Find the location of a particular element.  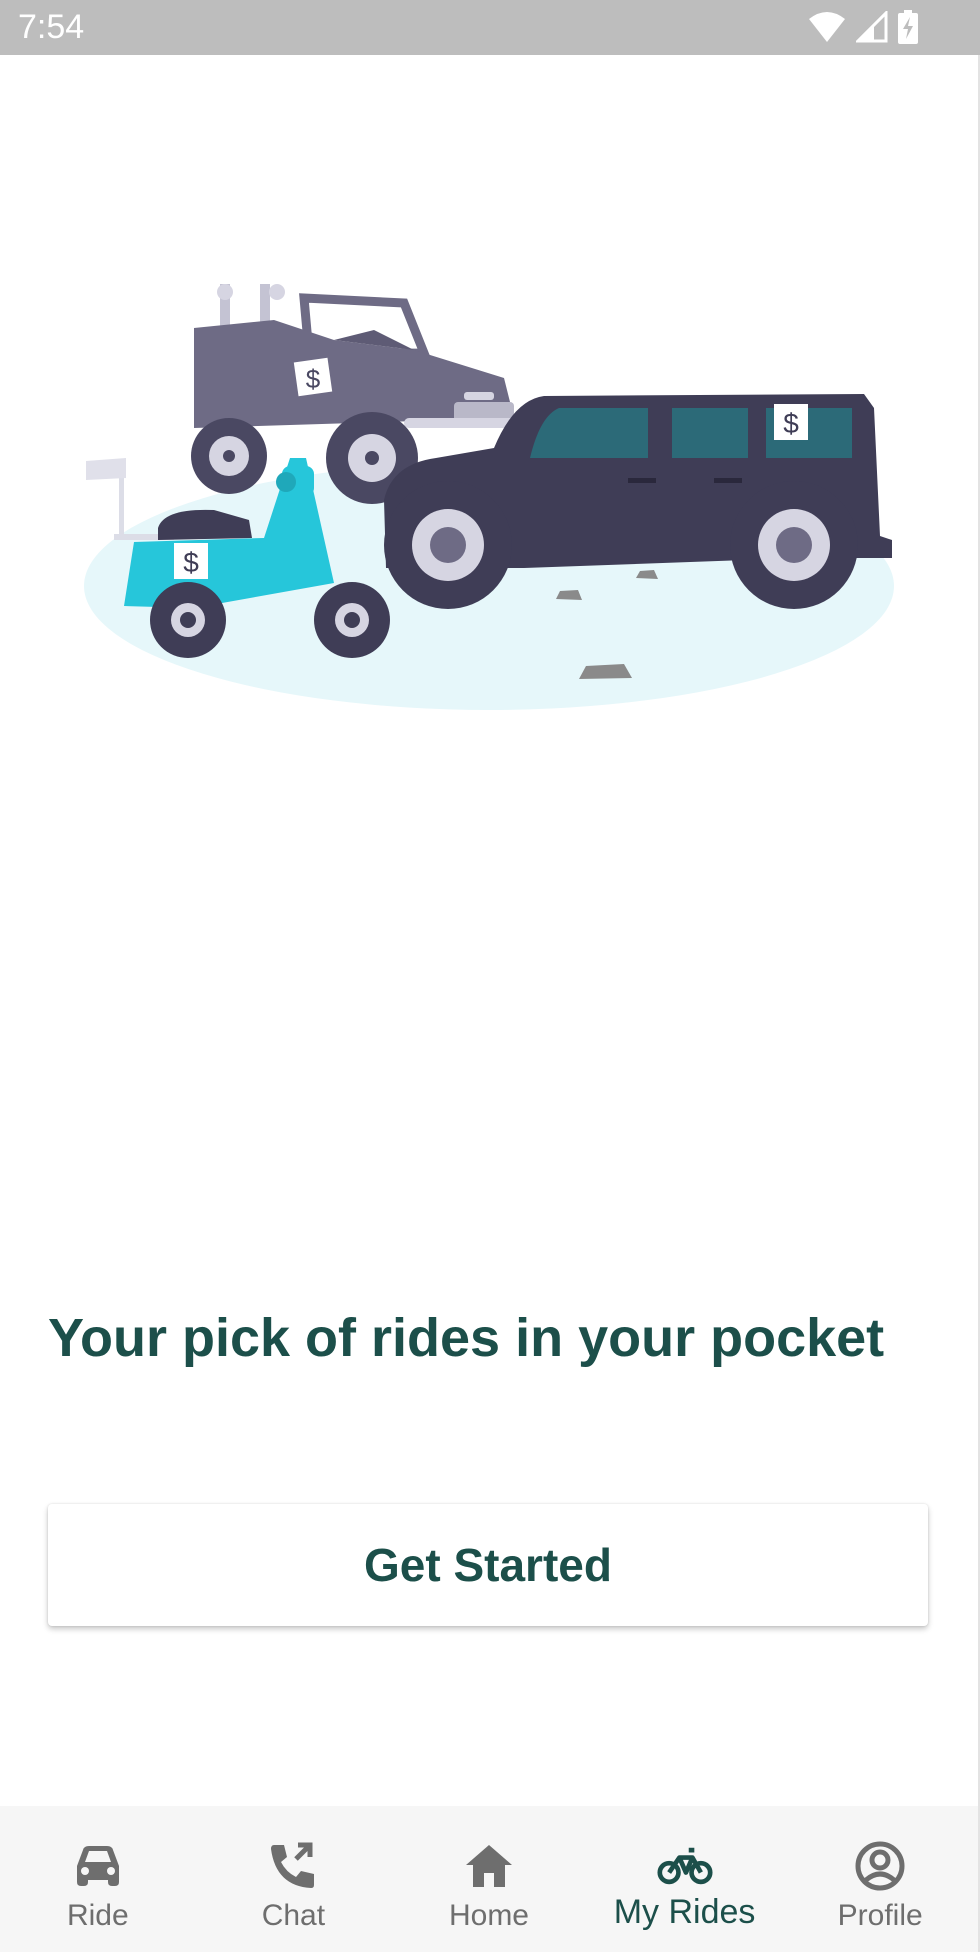

status-icons is located at coordinates (863, 29).